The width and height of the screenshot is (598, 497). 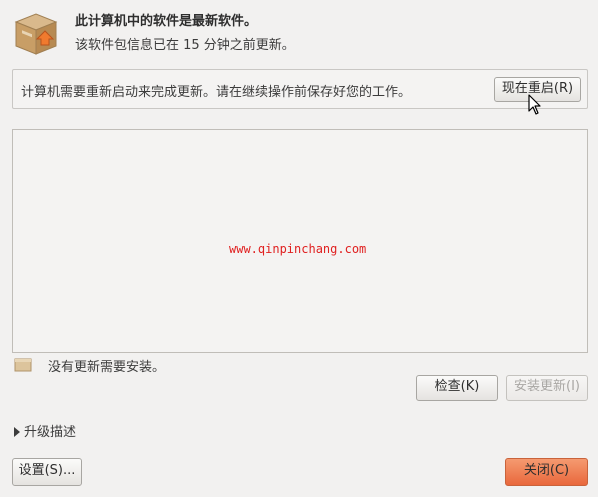 What do you see at coordinates (457, 388) in the screenshot?
I see `check-button: 检查(K)` at bounding box center [457, 388].